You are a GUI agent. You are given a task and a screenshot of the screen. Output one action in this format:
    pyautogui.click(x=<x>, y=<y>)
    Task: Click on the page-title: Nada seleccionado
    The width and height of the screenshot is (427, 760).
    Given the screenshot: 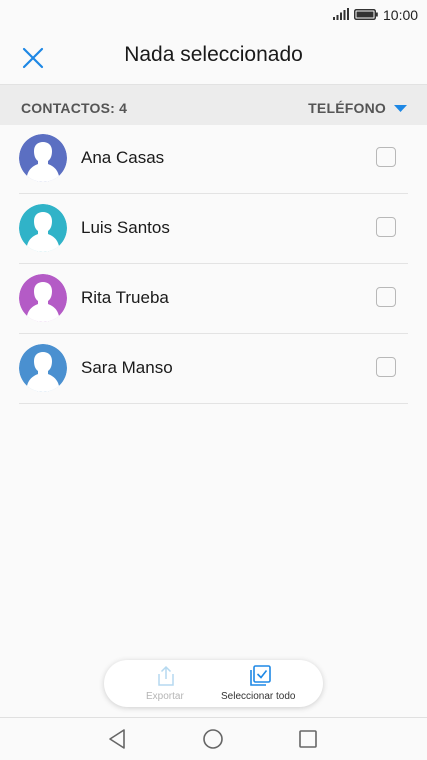 What is the action you would take?
    pyautogui.click(x=213, y=54)
    